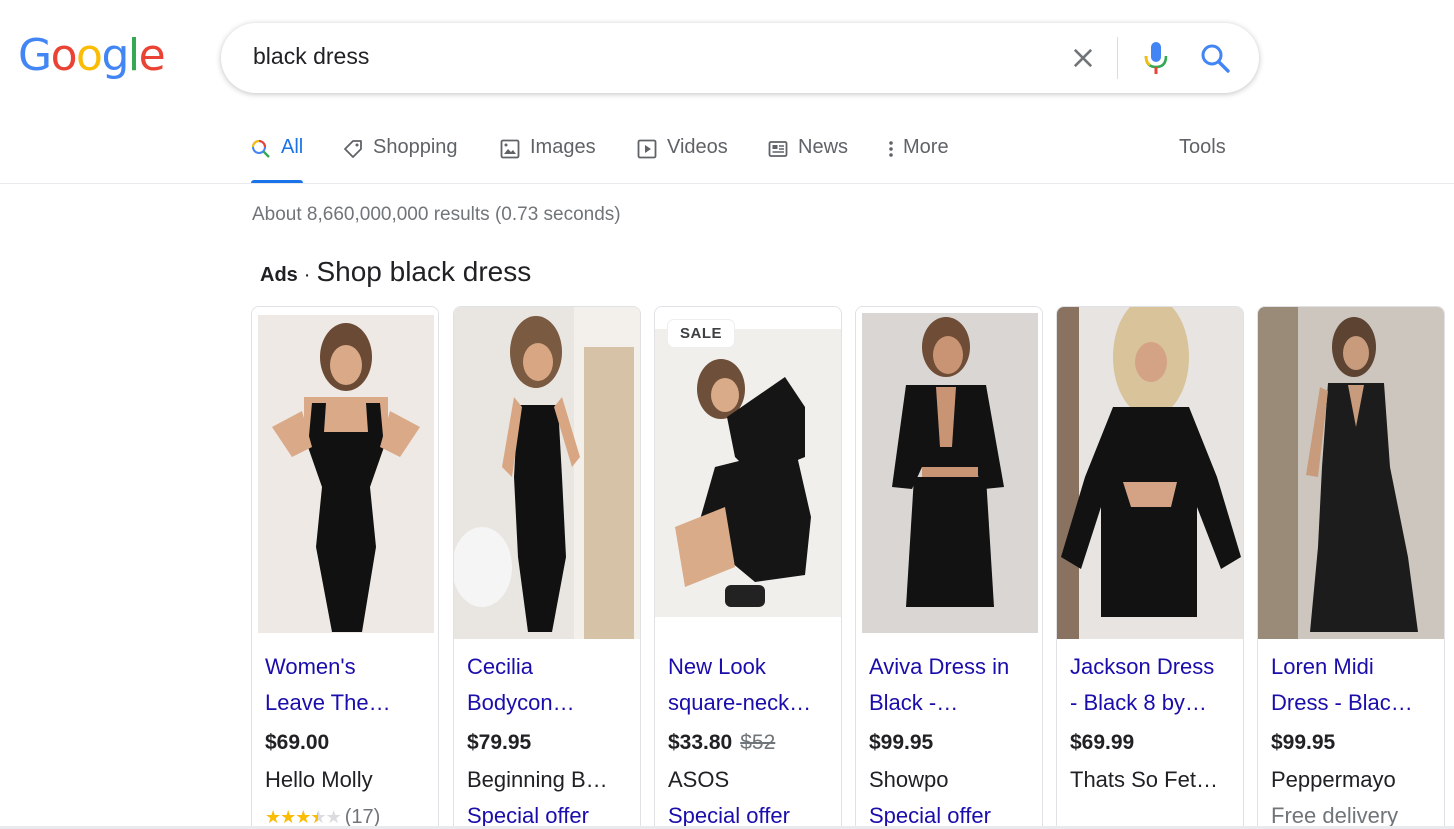 The image size is (1454, 829). Describe the element at coordinates (823, 147) in the screenshot. I see `tab-label: News` at that location.